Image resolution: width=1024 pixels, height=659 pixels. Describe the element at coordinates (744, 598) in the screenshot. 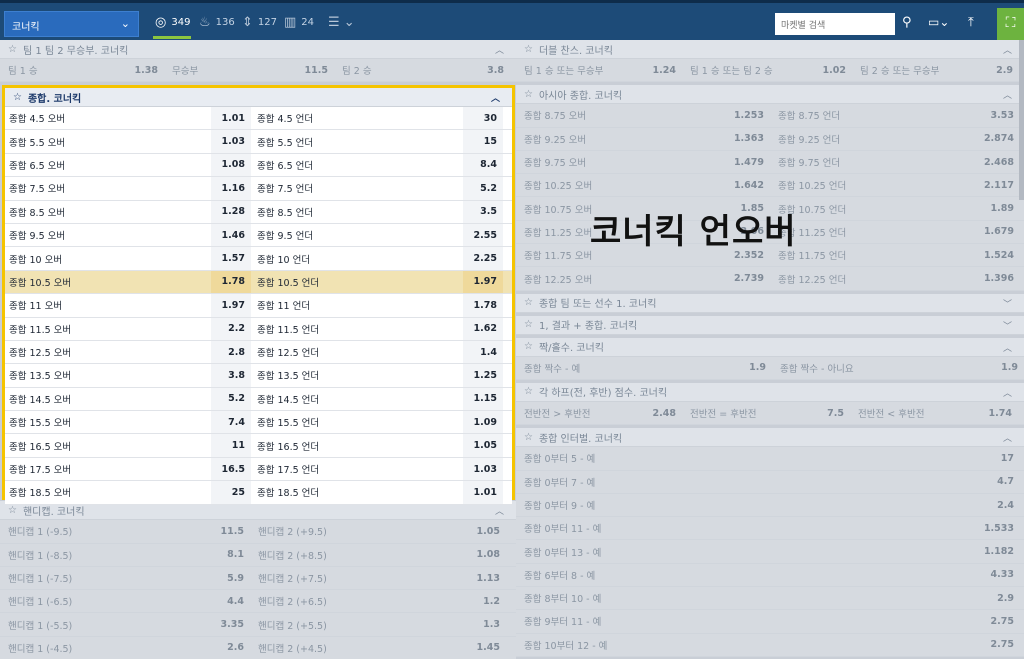

I see `interval-label: 종합 8부터 10 - 예` at that location.